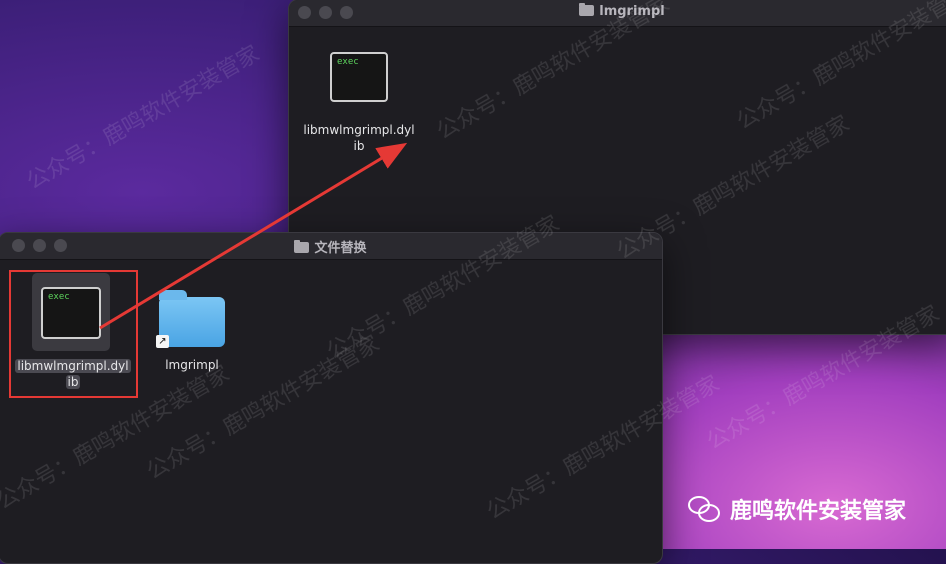 This screenshot has height=564, width=946. I want to click on wechat-icon, so click(704, 509).